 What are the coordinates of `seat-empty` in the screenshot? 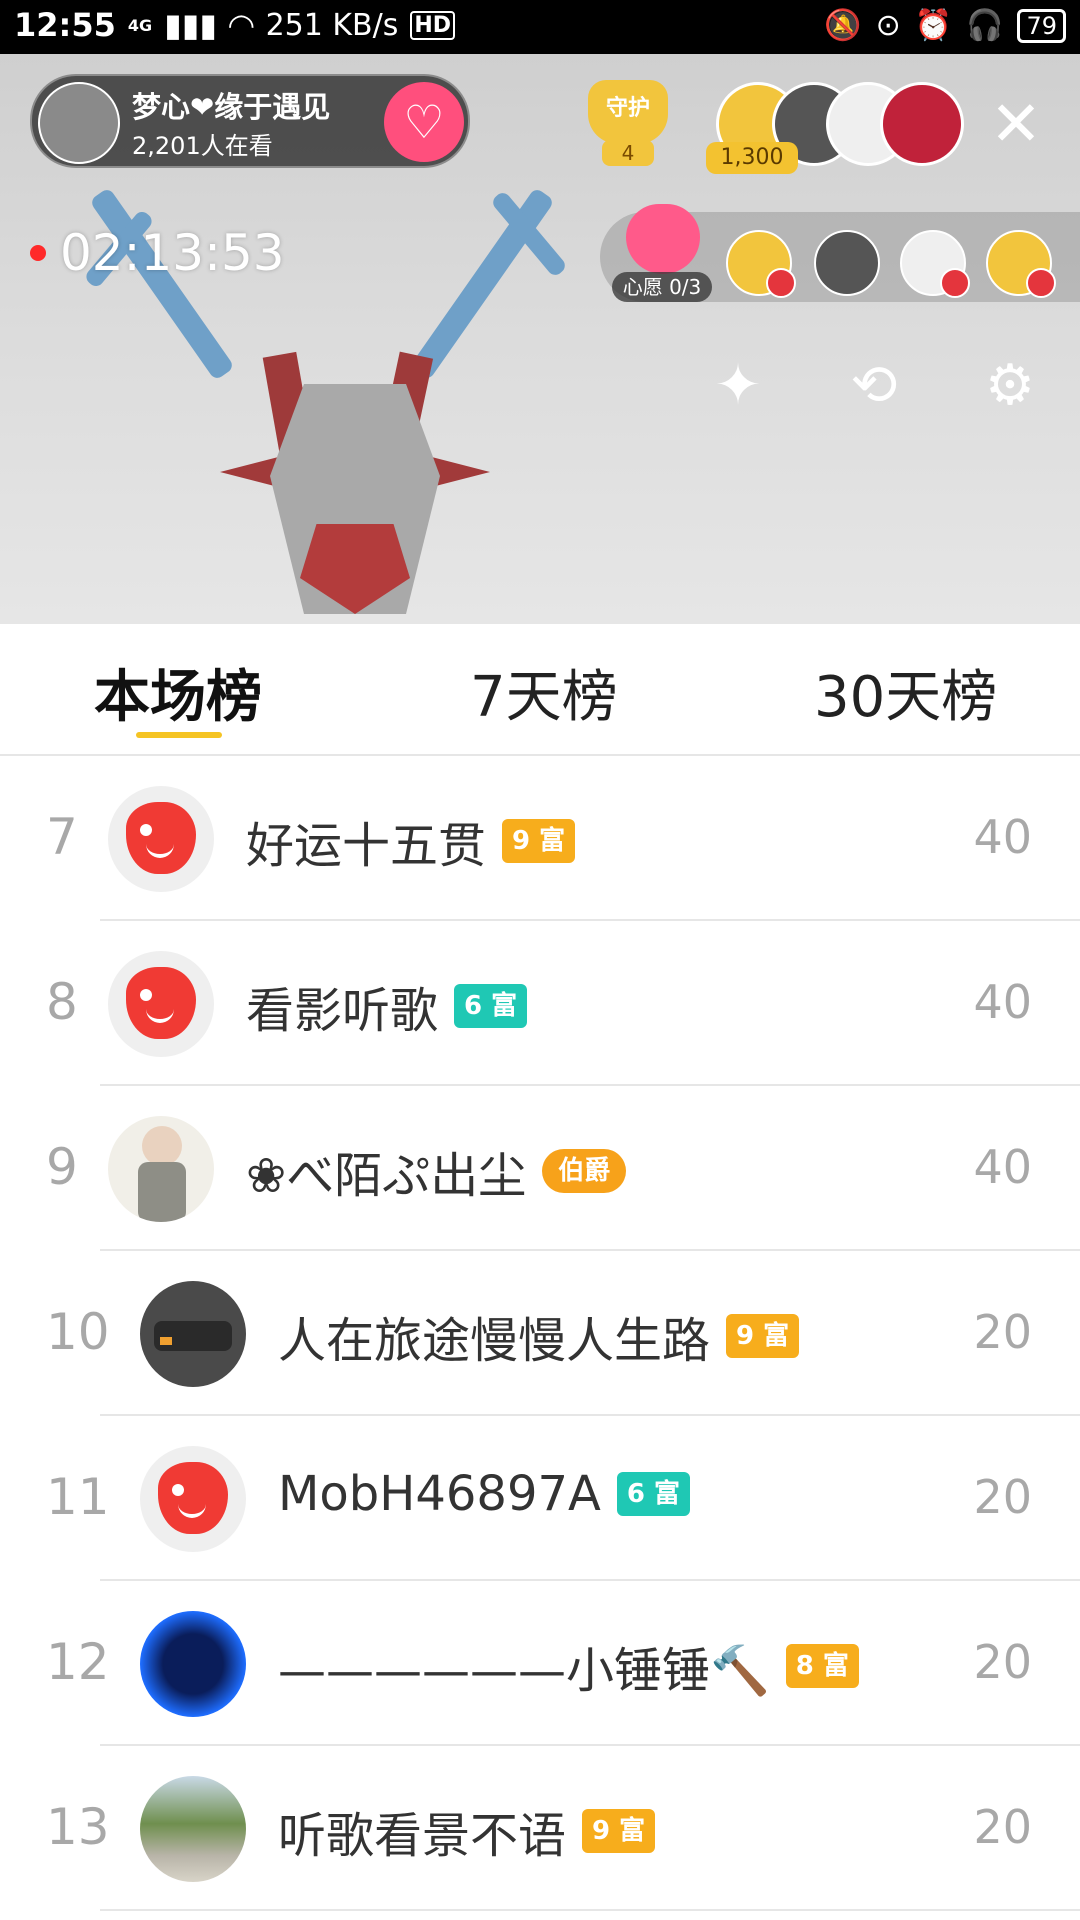 It's located at (847, 263).